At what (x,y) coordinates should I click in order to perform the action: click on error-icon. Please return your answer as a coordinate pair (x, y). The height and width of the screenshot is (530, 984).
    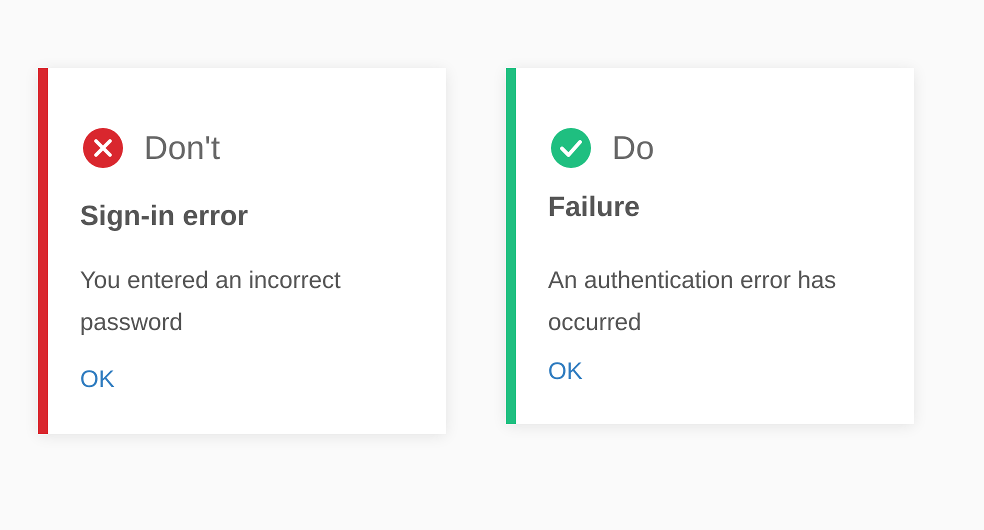
    Looking at the image, I should click on (103, 148).